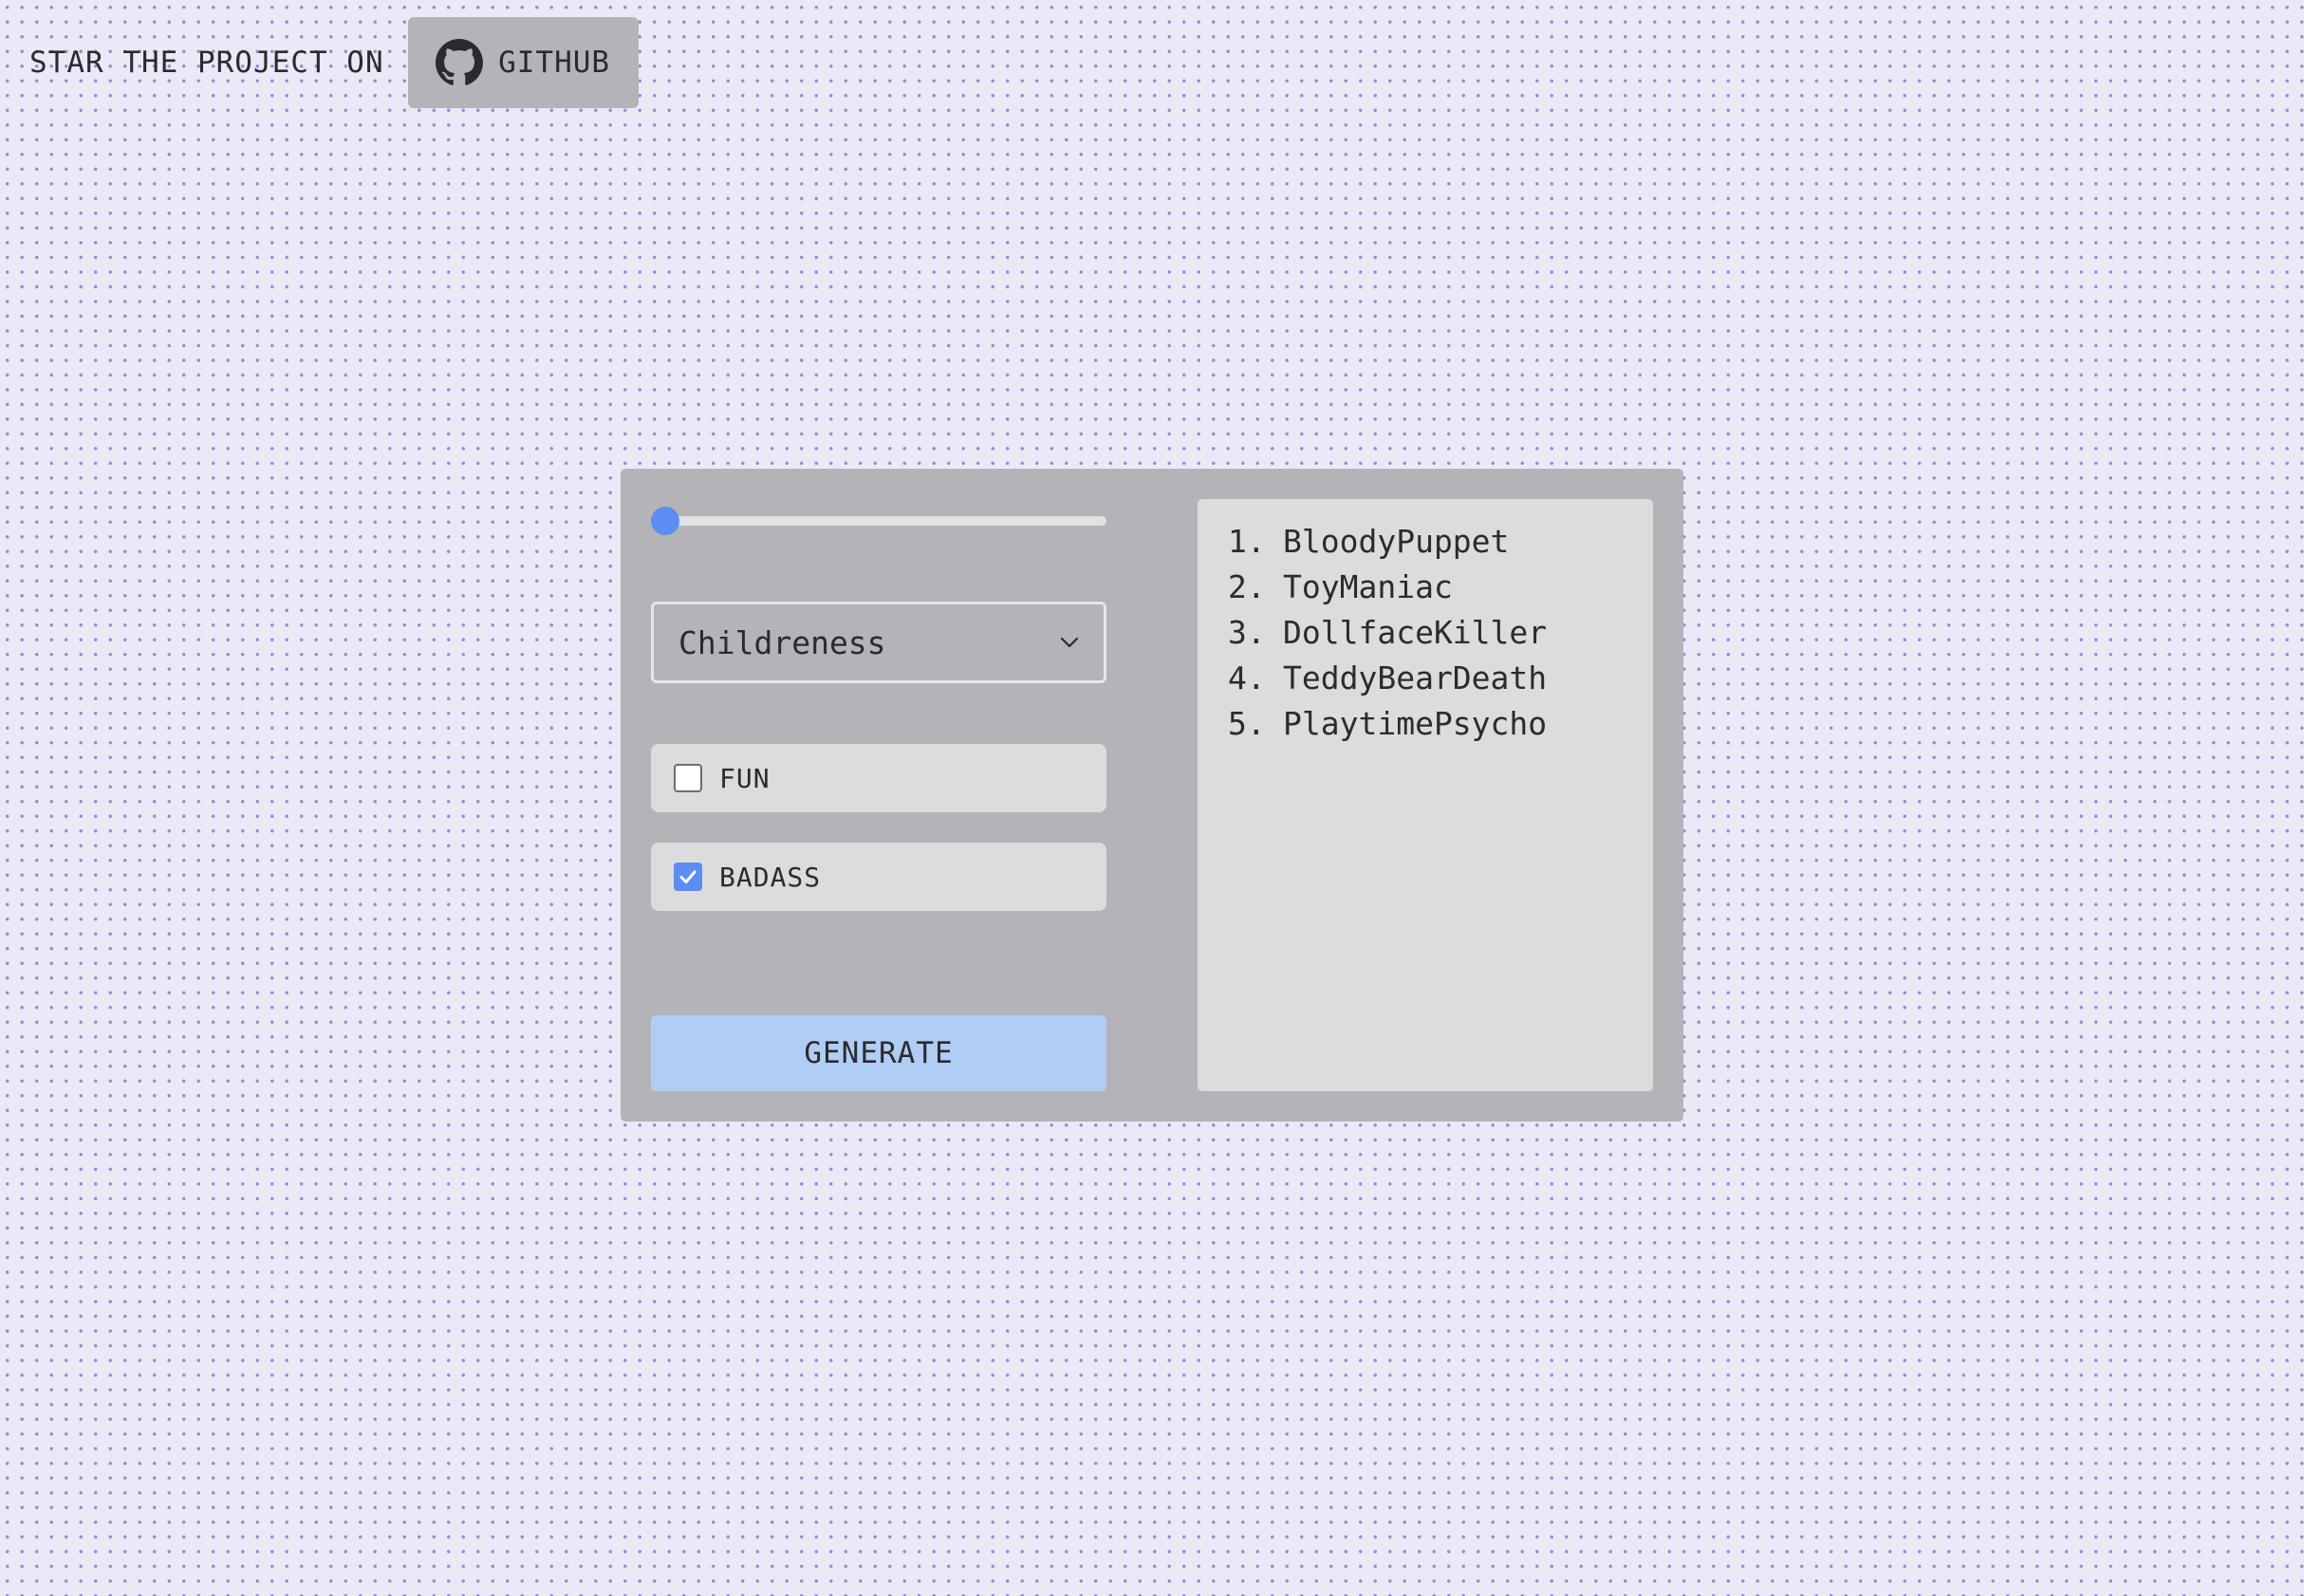 This screenshot has height=1596, width=2304. What do you see at coordinates (1396, 541) in the screenshot?
I see `list-item-name: BloodyPuppet` at bounding box center [1396, 541].